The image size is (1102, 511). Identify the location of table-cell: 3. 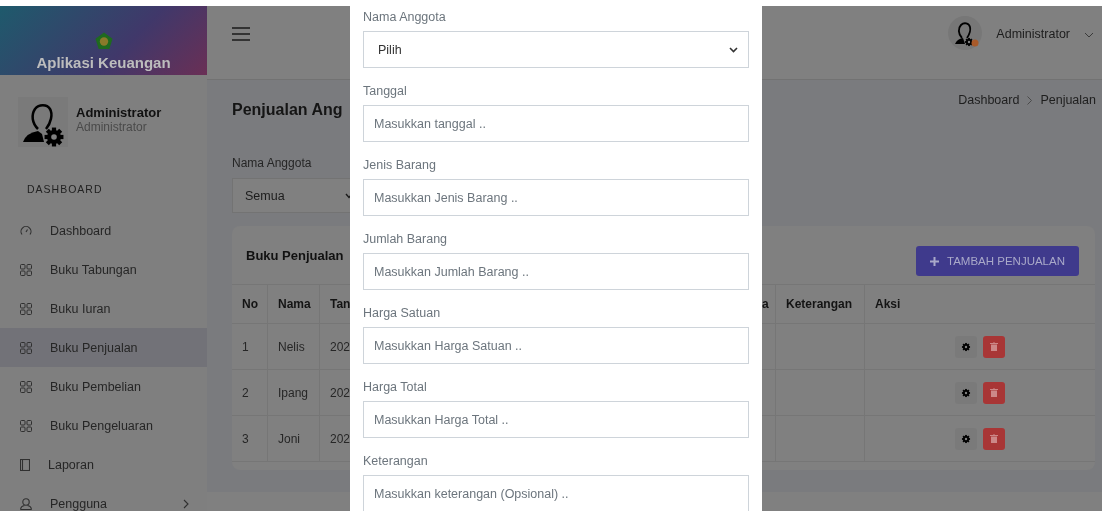
(245, 438).